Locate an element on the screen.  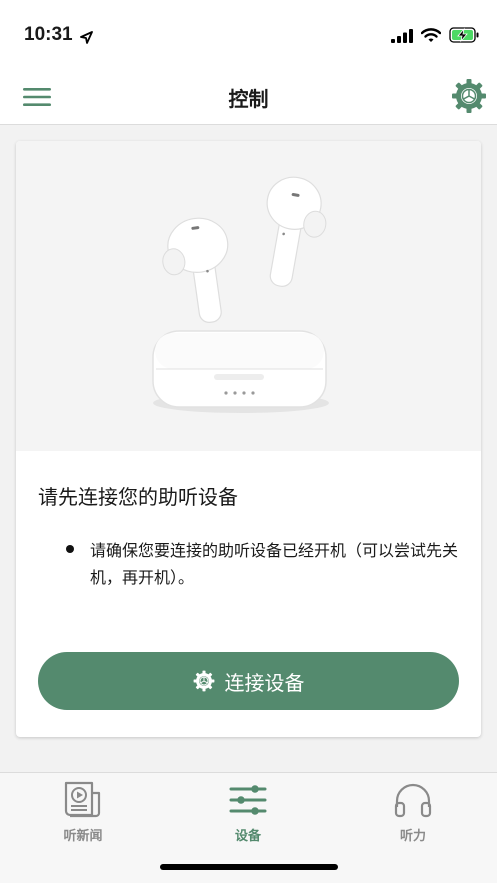
tab-news: 听新闻 is located at coordinates (83, 814).